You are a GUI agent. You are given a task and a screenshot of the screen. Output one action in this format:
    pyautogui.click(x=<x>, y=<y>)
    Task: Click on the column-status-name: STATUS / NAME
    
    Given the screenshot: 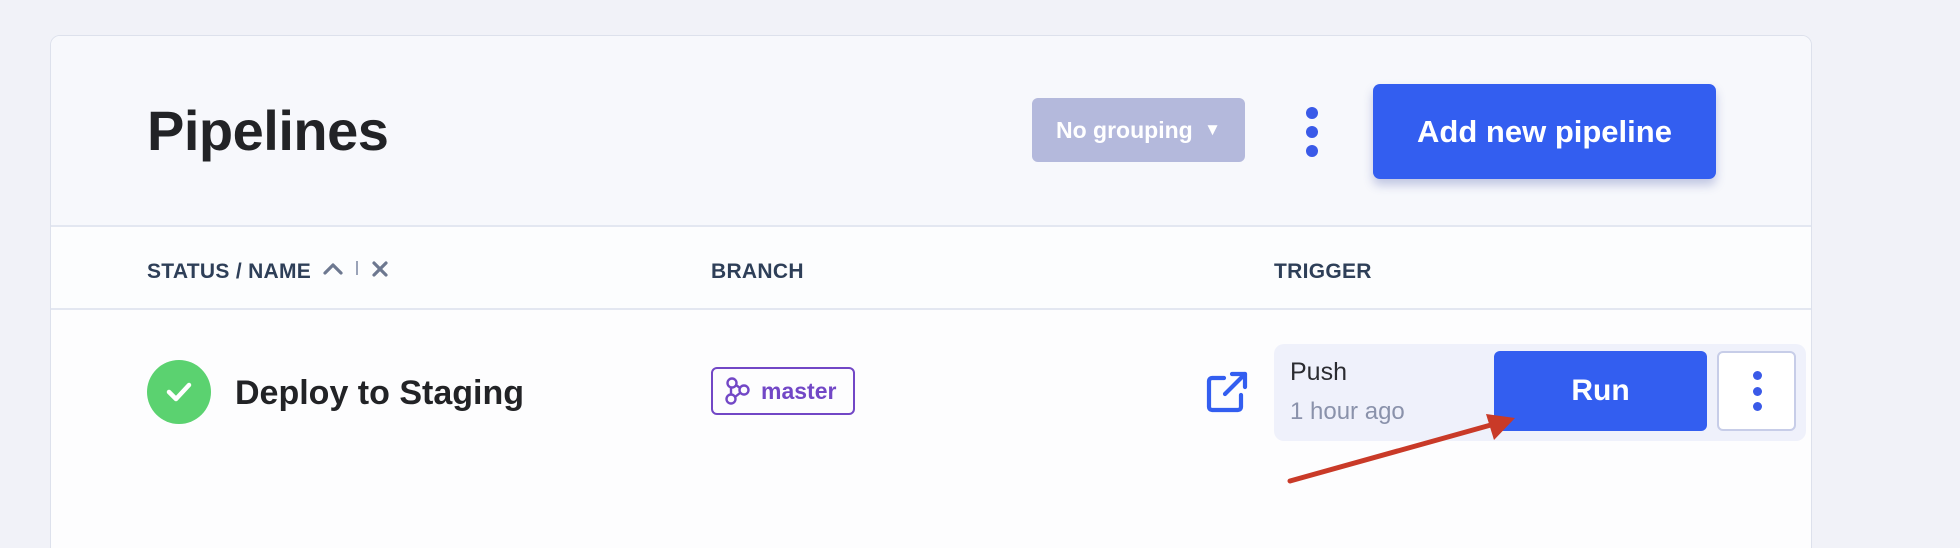 What is the action you would take?
    pyautogui.click(x=229, y=272)
    